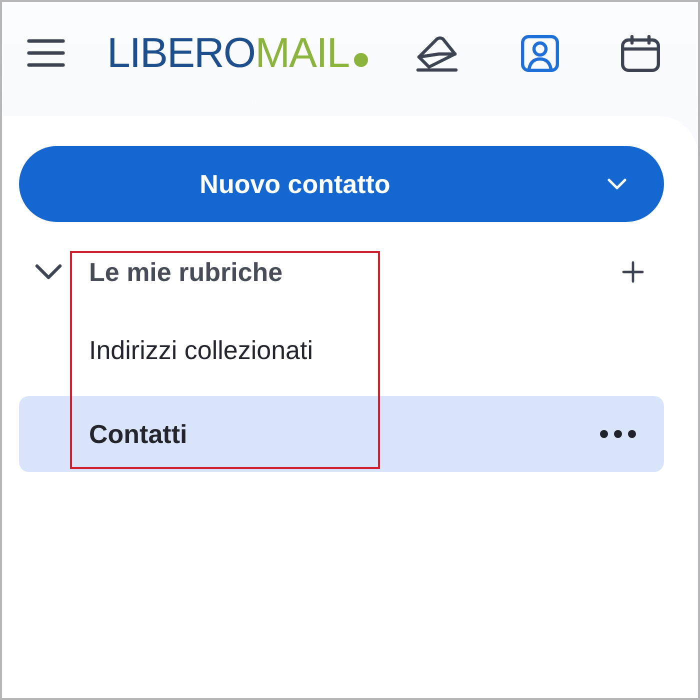  I want to click on address-book-item: Contatti, so click(341, 434).